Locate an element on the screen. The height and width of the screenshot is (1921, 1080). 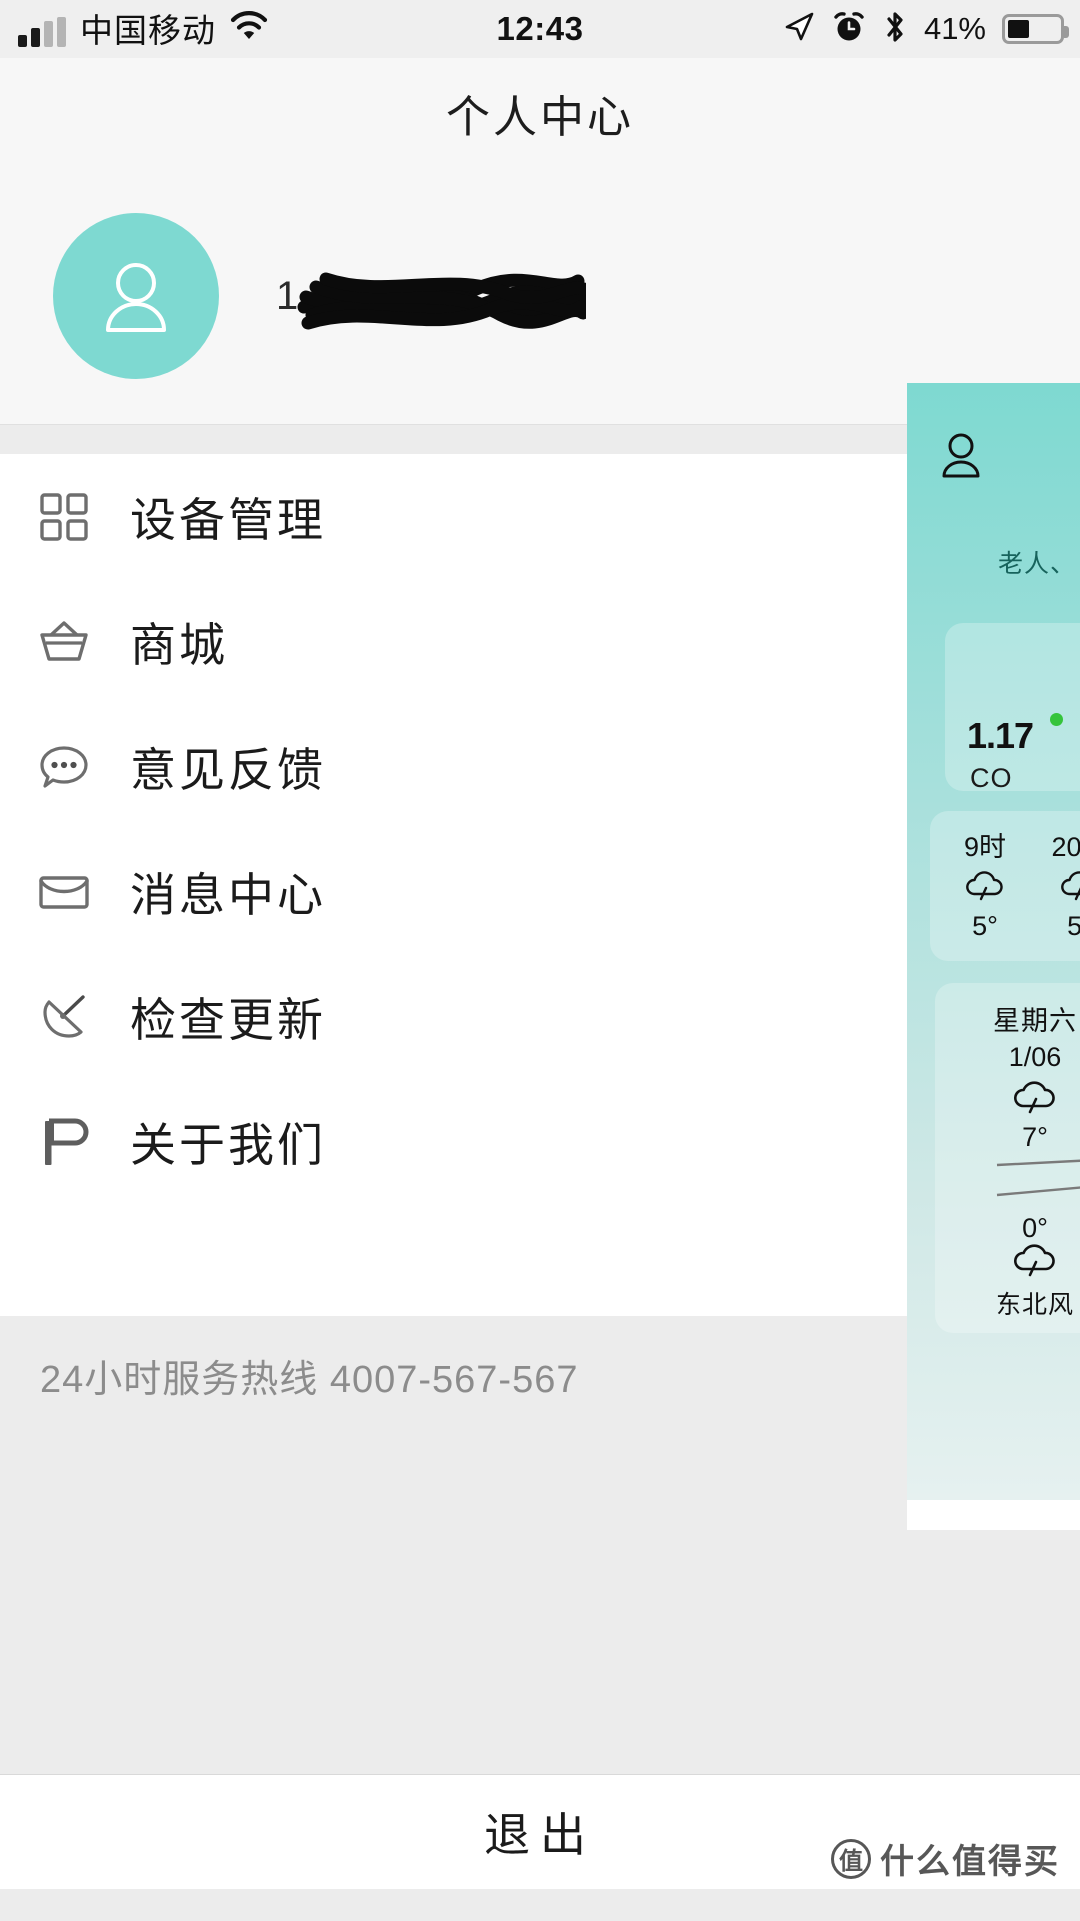
page-title: 个人中心 is located at coordinates (540, 117).